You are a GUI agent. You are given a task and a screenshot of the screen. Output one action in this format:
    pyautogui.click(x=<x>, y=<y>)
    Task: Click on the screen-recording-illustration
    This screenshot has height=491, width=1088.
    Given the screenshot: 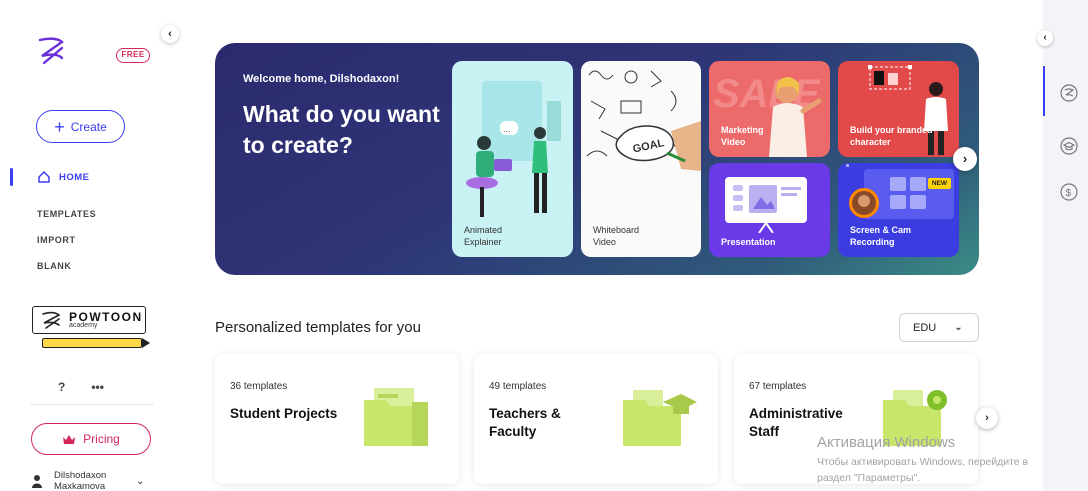 What is the action you would take?
    pyautogui.click(x=900, y=191)
    